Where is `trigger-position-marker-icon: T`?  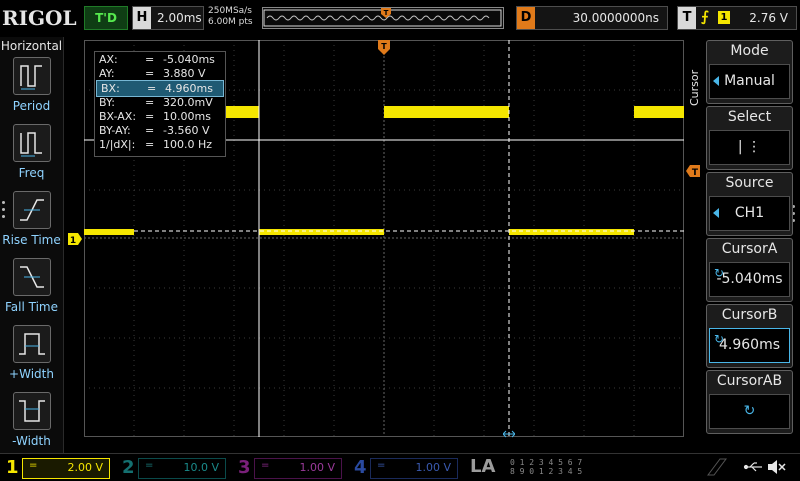 trigger-position-marker-icon: T is located at coordinates (386, 13).